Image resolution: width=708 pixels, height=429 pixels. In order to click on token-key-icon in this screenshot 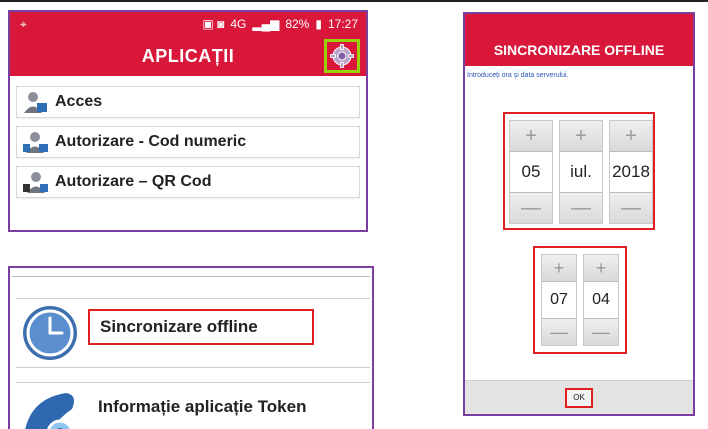, I will do `click(49, 411)`.